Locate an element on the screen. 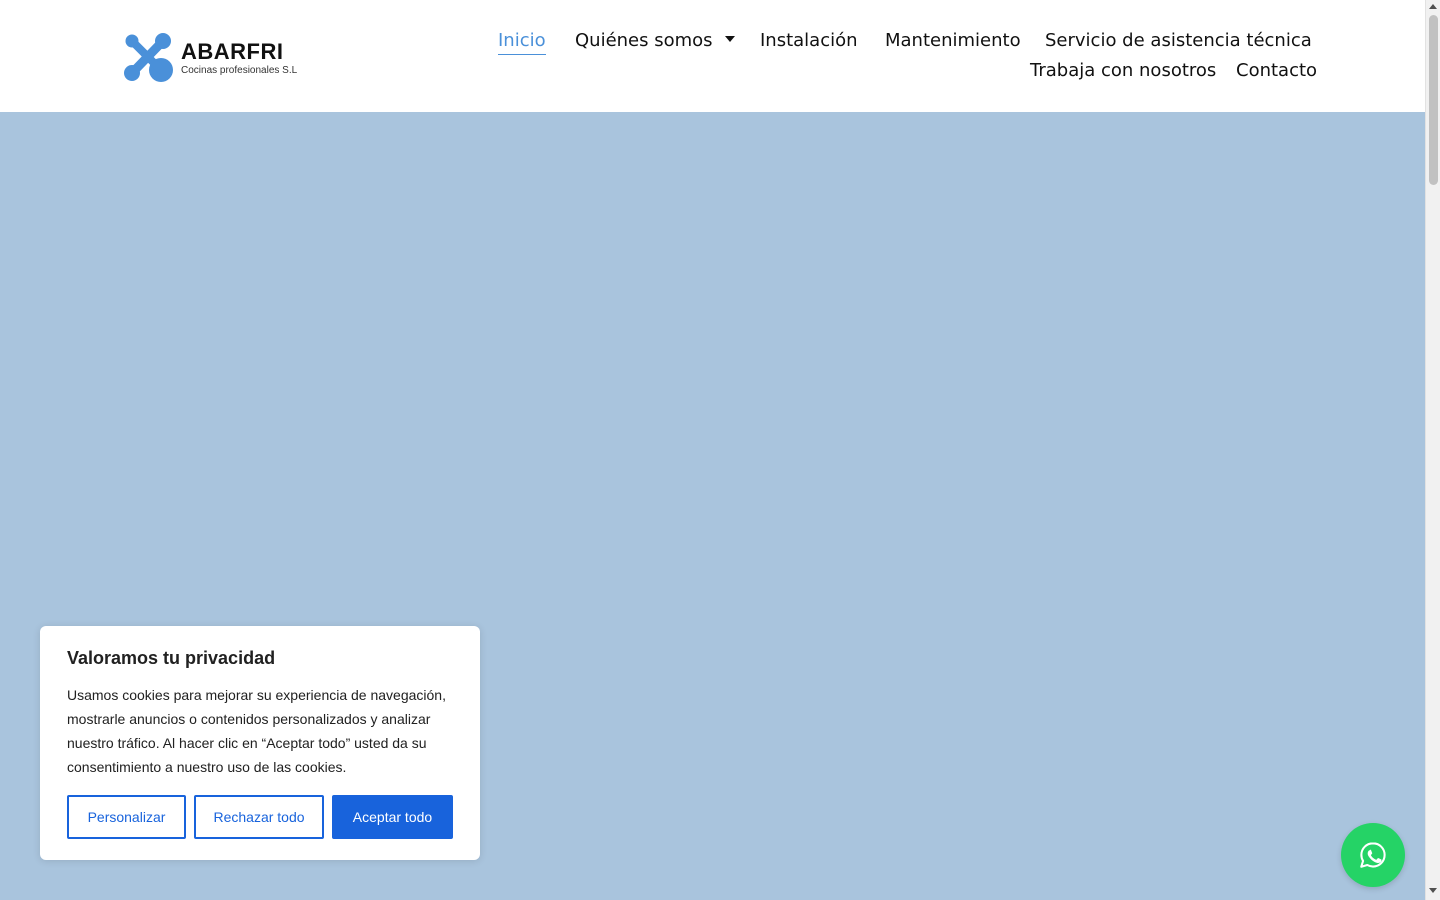  customize-button: Personalizar is located at coordinates (126, 817).